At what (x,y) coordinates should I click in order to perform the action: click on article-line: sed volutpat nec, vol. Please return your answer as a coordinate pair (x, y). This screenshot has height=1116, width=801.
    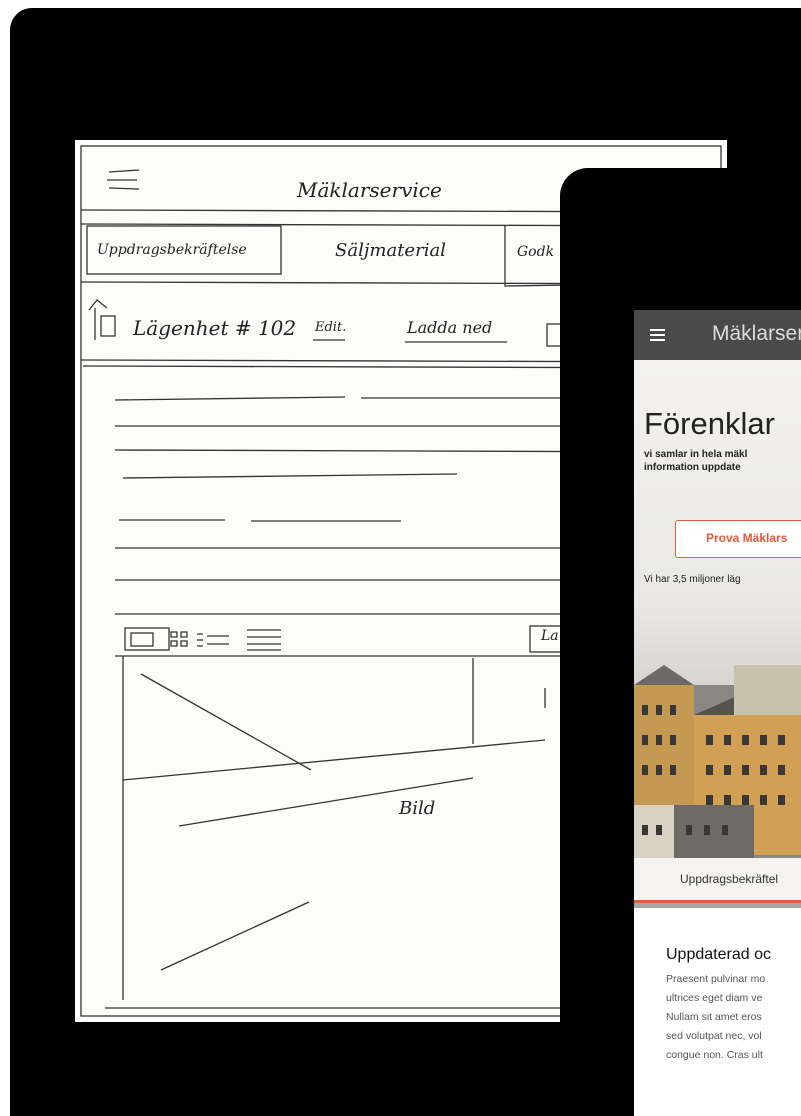
    Looking at the image, I should click on (714, 1036).